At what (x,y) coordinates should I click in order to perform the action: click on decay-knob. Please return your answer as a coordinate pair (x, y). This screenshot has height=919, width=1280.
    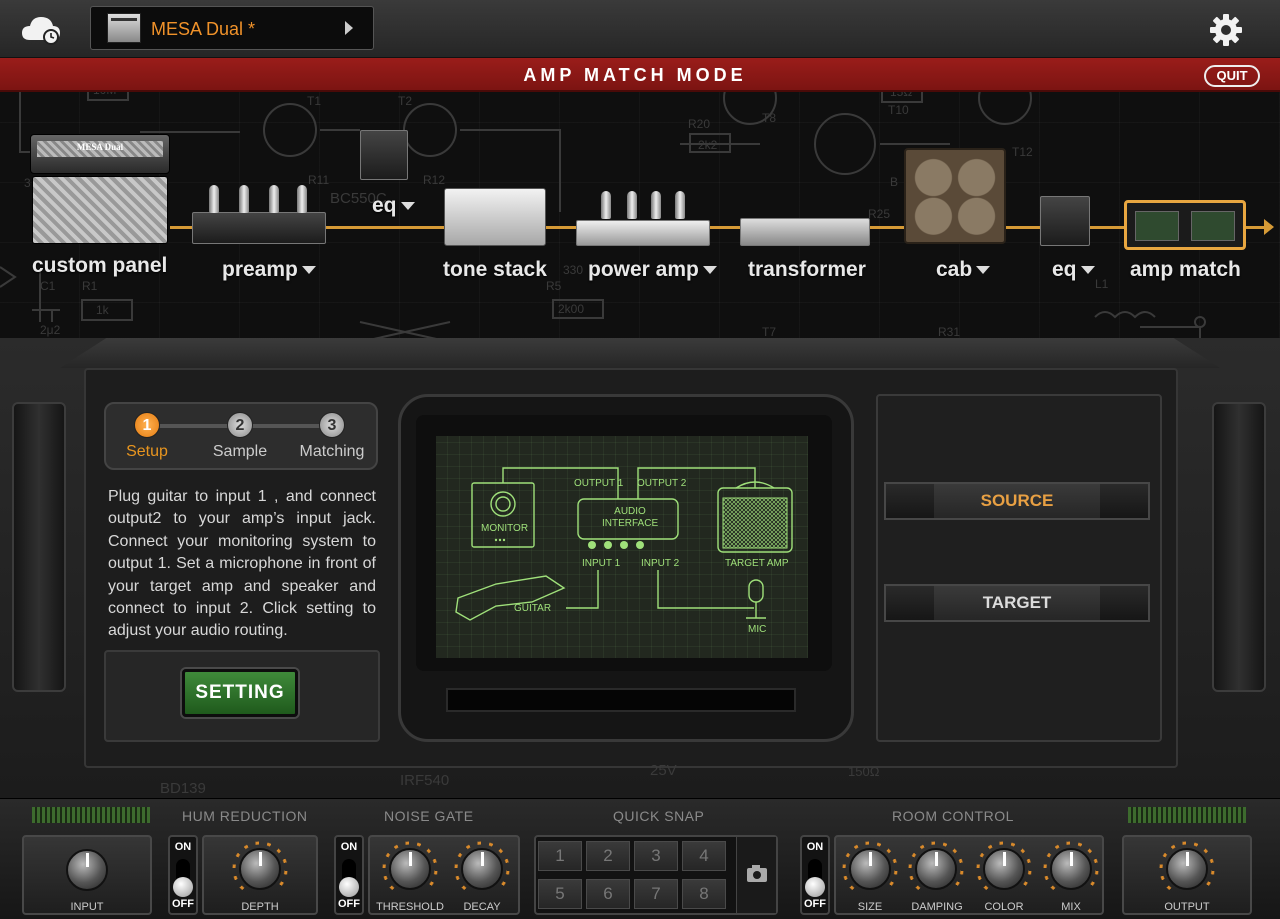
    Looking at the image, I should click on (482, 869).